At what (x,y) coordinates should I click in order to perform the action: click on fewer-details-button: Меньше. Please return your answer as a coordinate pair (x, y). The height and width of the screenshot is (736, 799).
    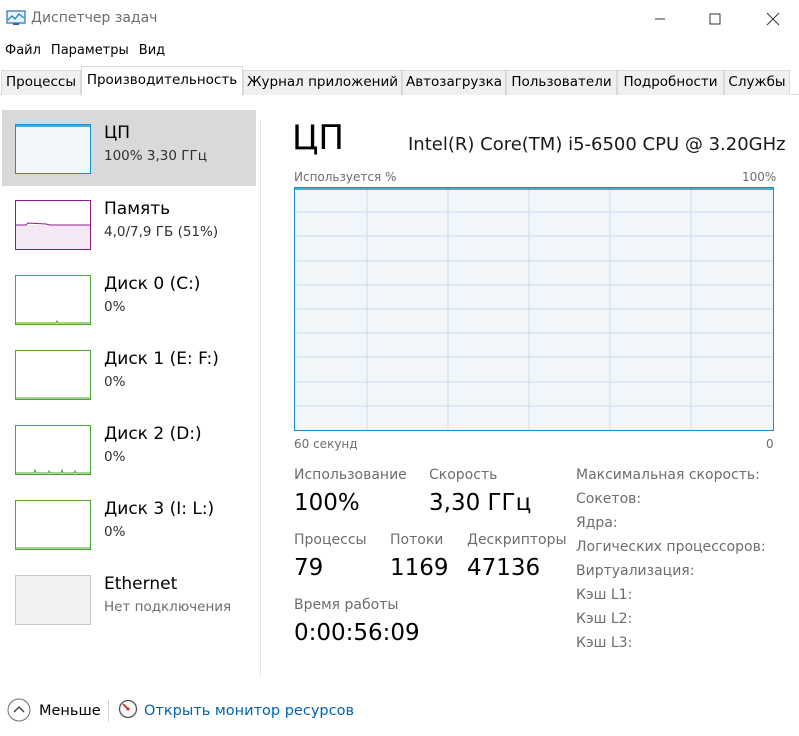
    Looking at the image, I should click on (70, 711).